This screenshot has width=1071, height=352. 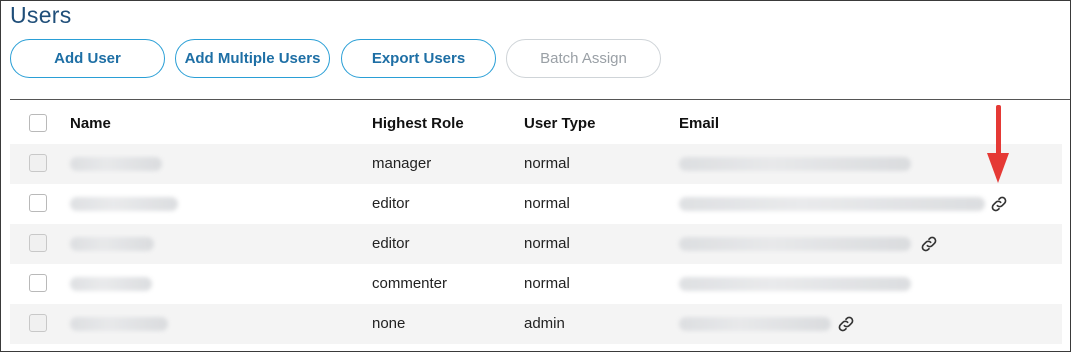 I want to click on add-user-button: Add User, so click(x=87, y=58).